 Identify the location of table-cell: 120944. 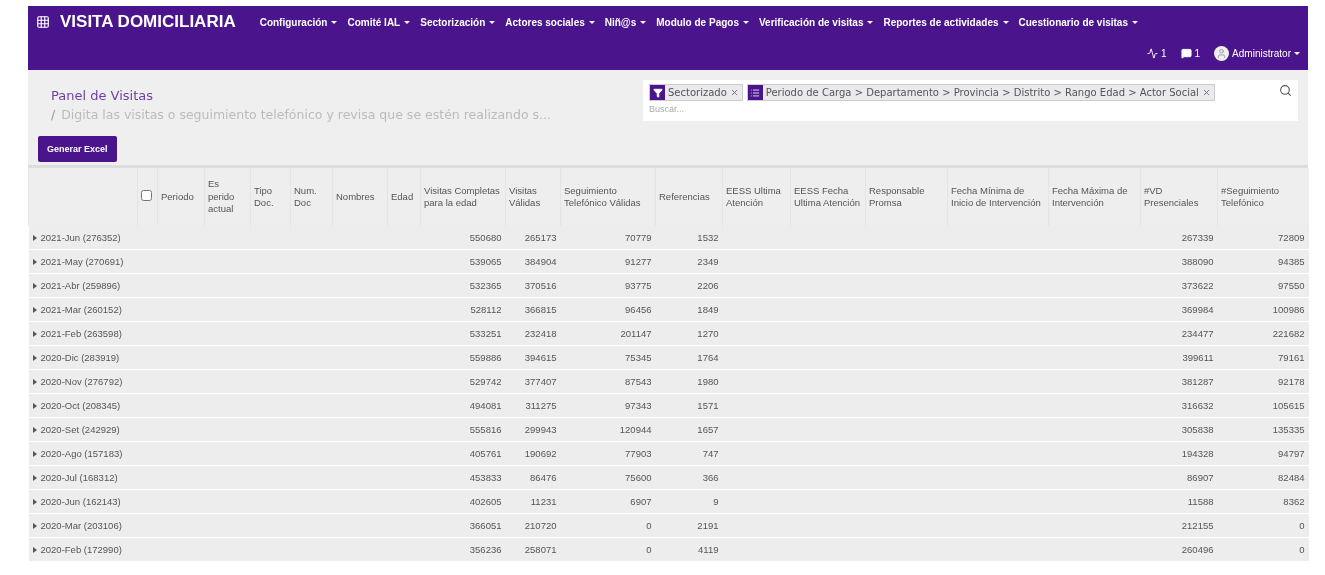
(608, 429).